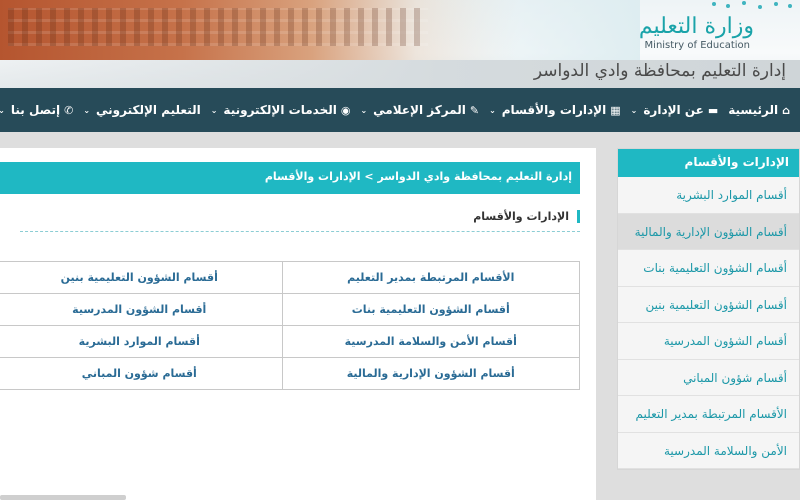  I want to click on nav-item: التعليم الإلكتروني ⌄, so click(141, 110).